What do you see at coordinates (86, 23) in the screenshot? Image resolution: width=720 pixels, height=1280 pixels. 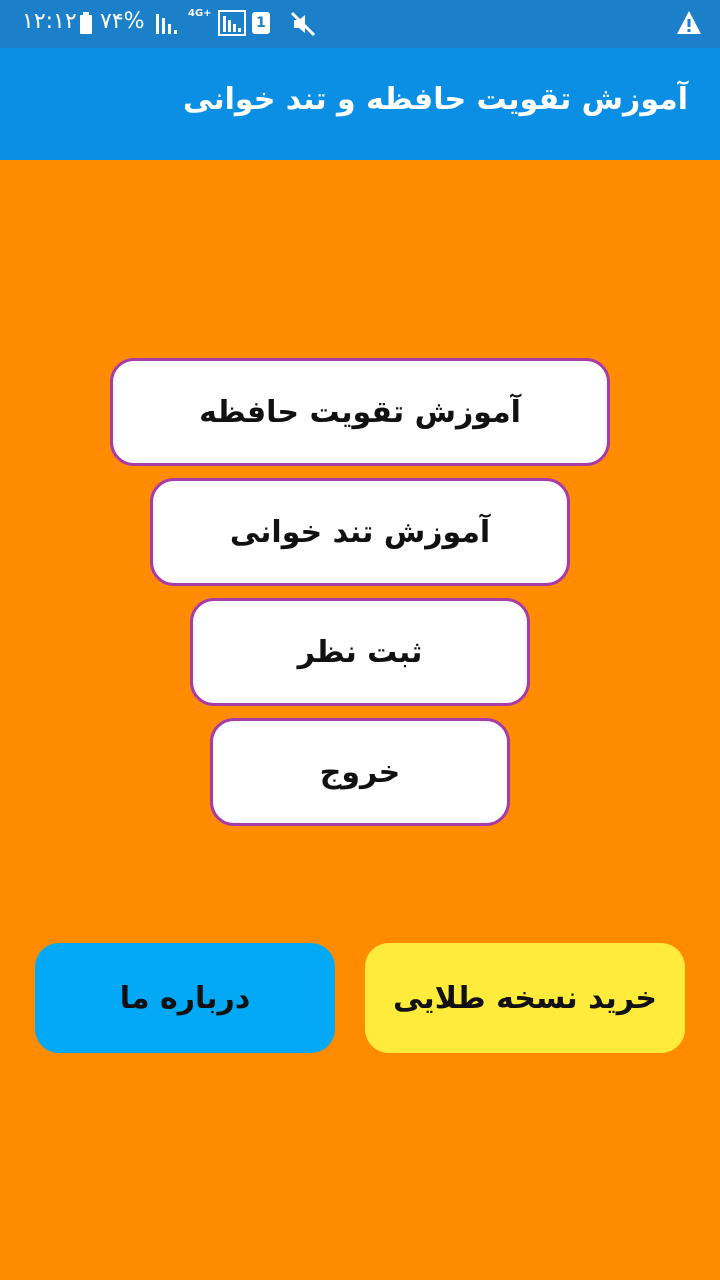 I see `battery-icon` at bounding box center [86, 23].